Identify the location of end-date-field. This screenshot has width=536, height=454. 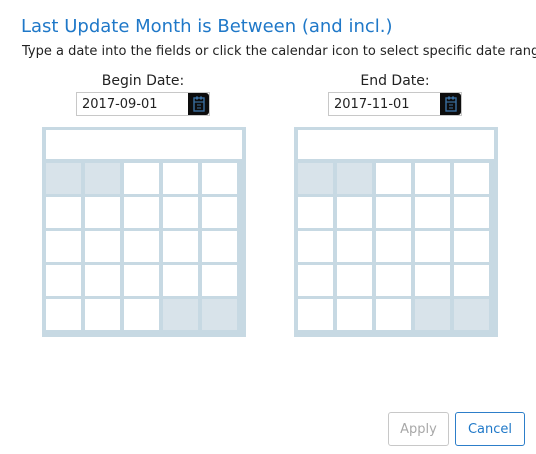
(395, 104).